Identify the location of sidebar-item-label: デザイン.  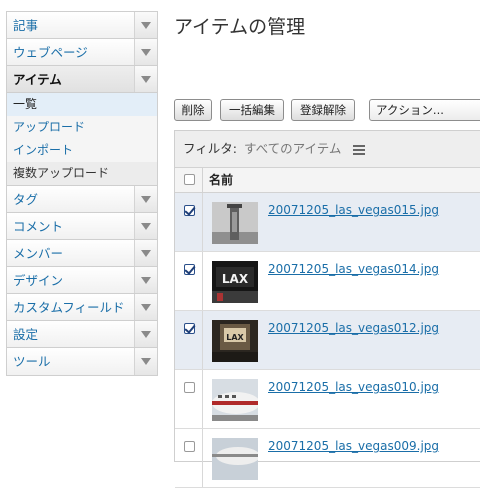
(38, 280).